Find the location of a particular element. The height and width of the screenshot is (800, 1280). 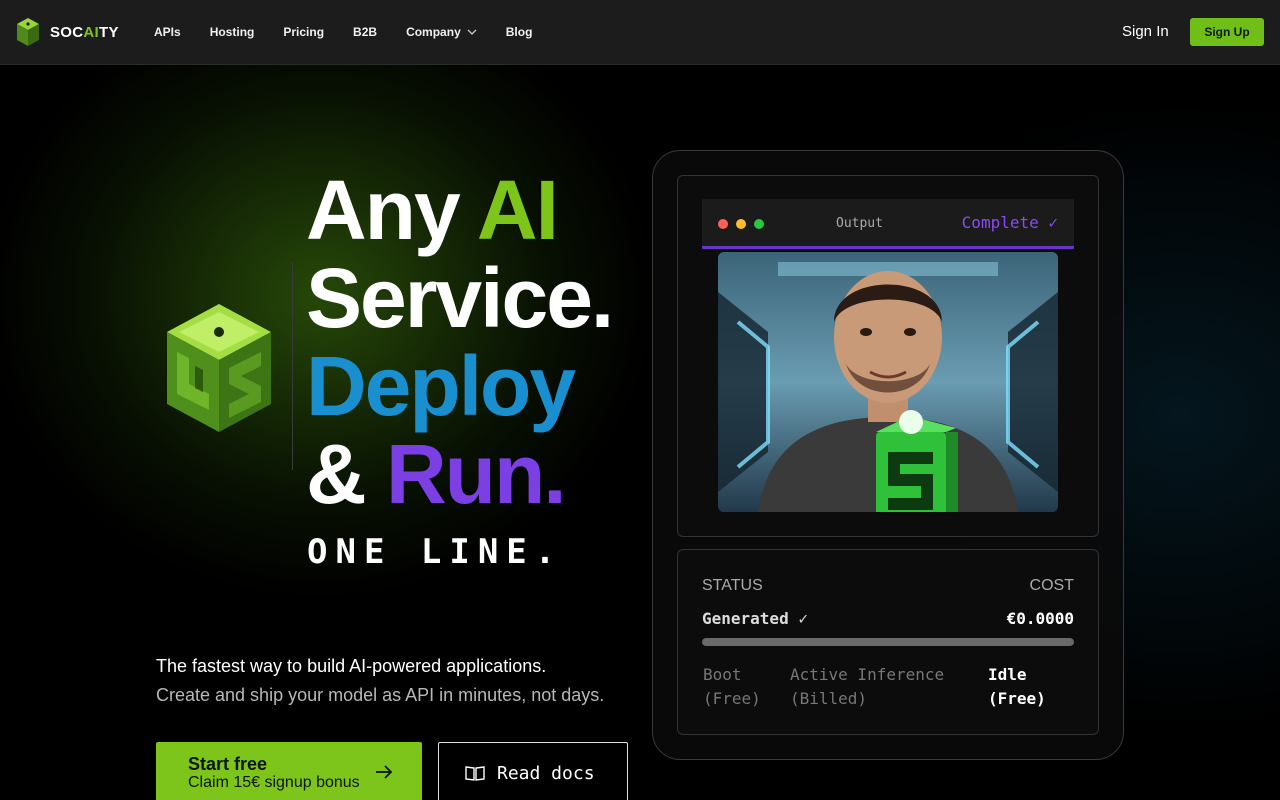

nav-blog: Blog is located at coordinates (519, 32).